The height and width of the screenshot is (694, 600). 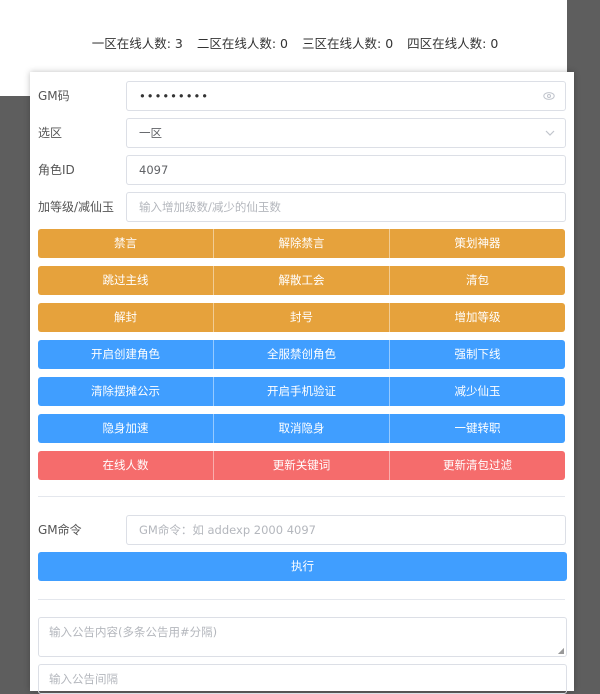 I want to click on notice-content-textarea: 输入公告内容(多条公告用#分隔) ◢, so click(x=302, y=637).